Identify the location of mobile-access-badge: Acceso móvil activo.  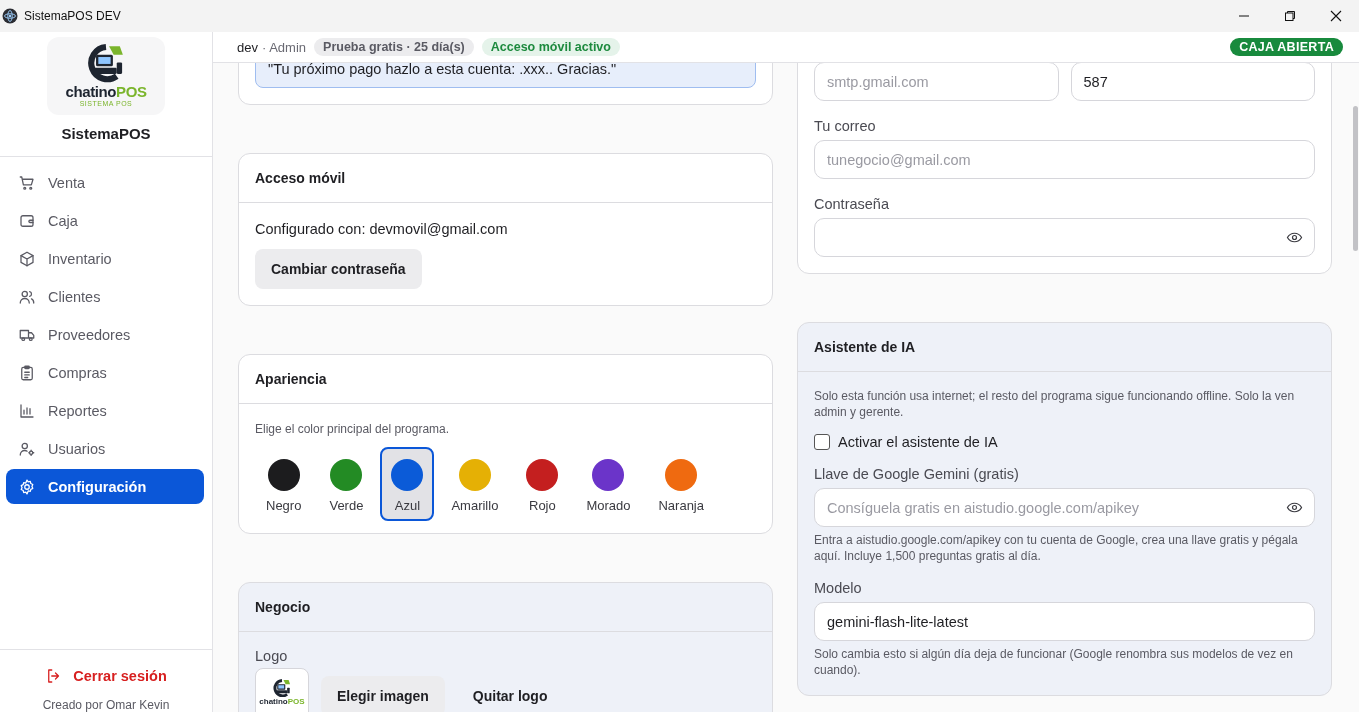
(550, 47).